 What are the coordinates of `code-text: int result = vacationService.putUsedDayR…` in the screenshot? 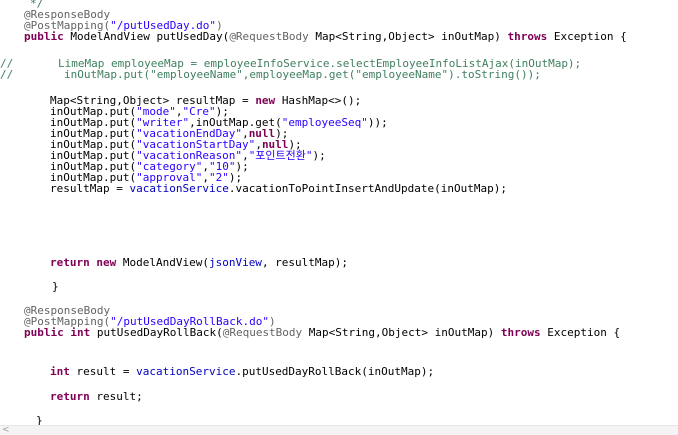 It's located at (242, 371).